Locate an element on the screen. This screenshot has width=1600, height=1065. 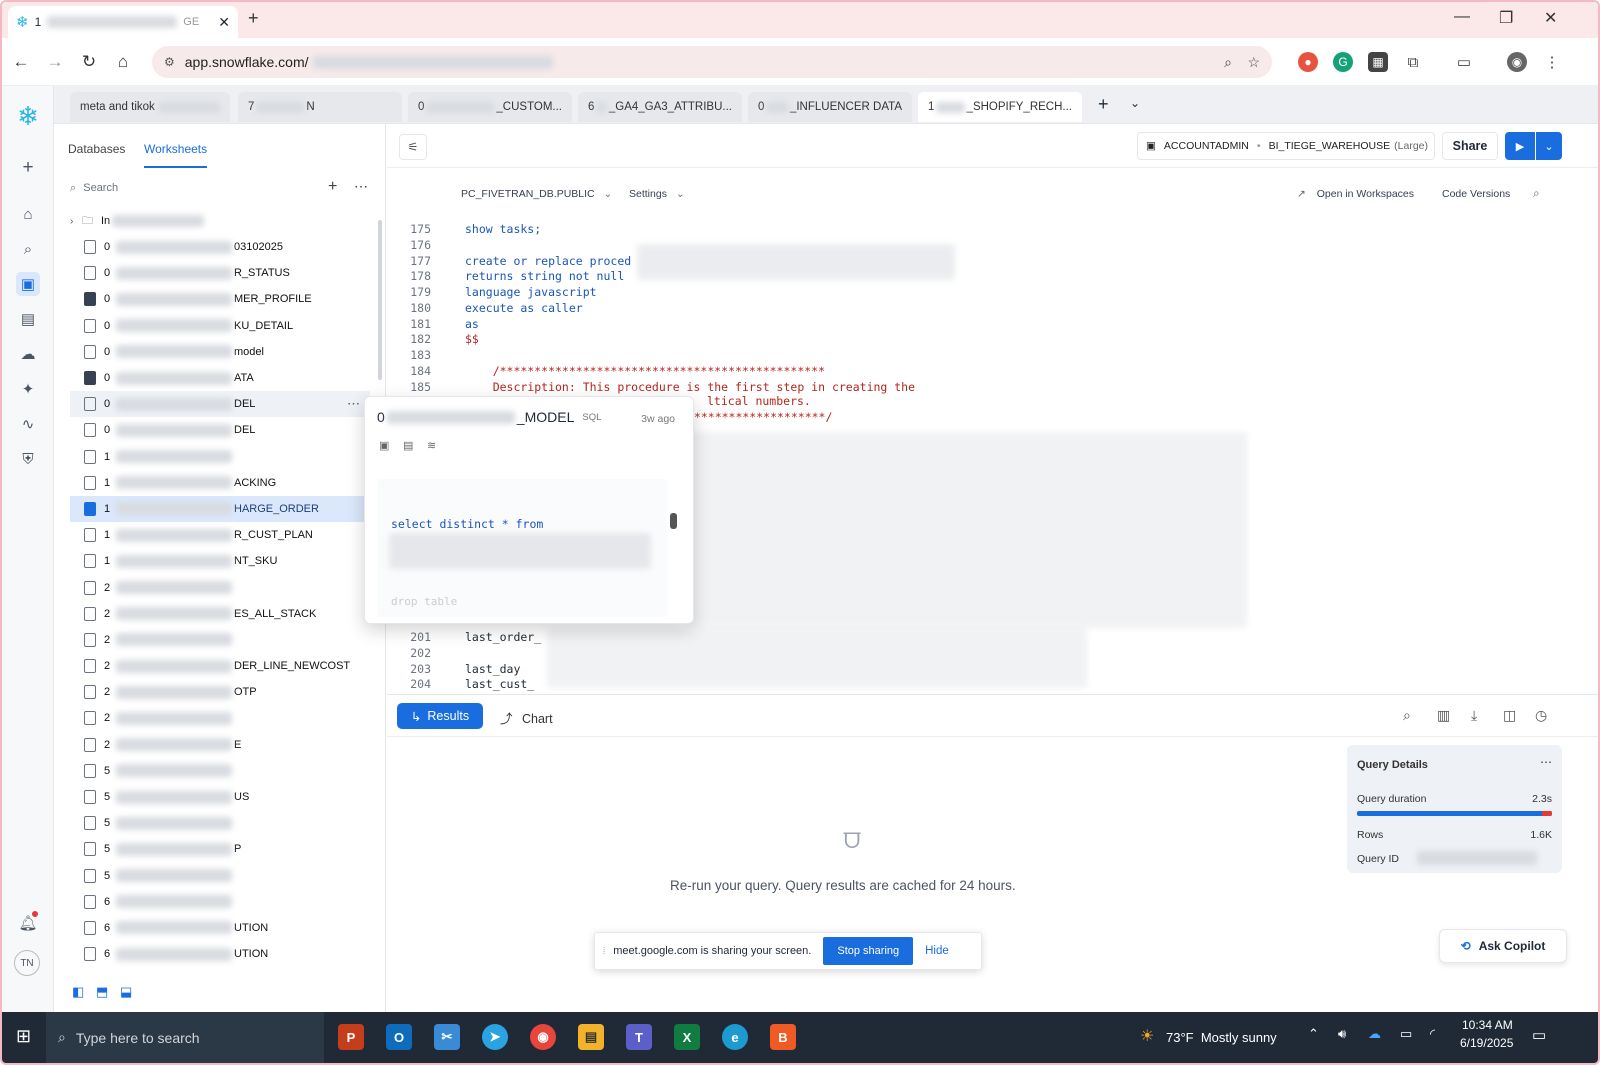
results-tab: ↳ Results is located at coordinates (440, 716).